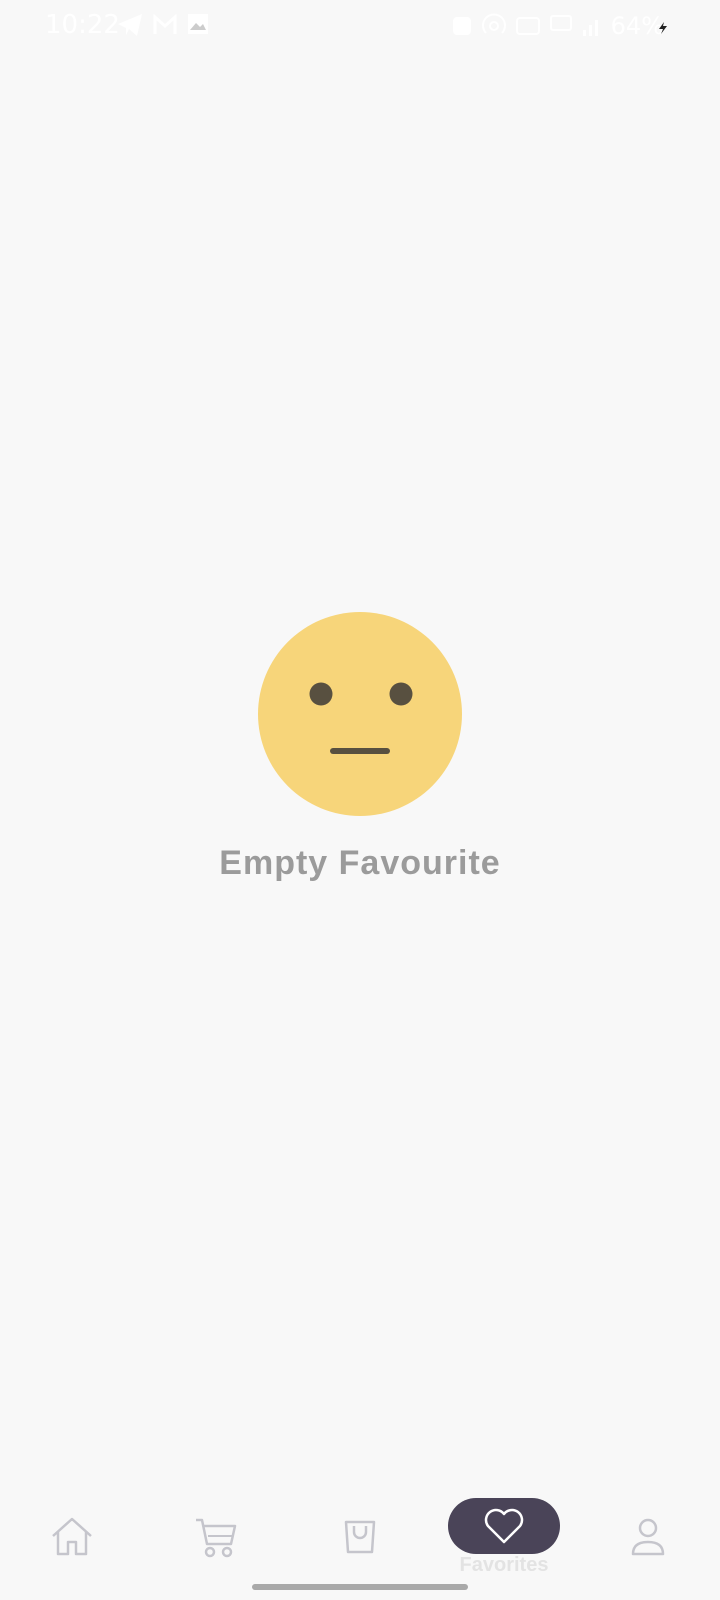  What do you see at coordinates (360, 28) in the screenshot?
I see `status-bar: 10:22 64%` at bounding box center [360, 28].